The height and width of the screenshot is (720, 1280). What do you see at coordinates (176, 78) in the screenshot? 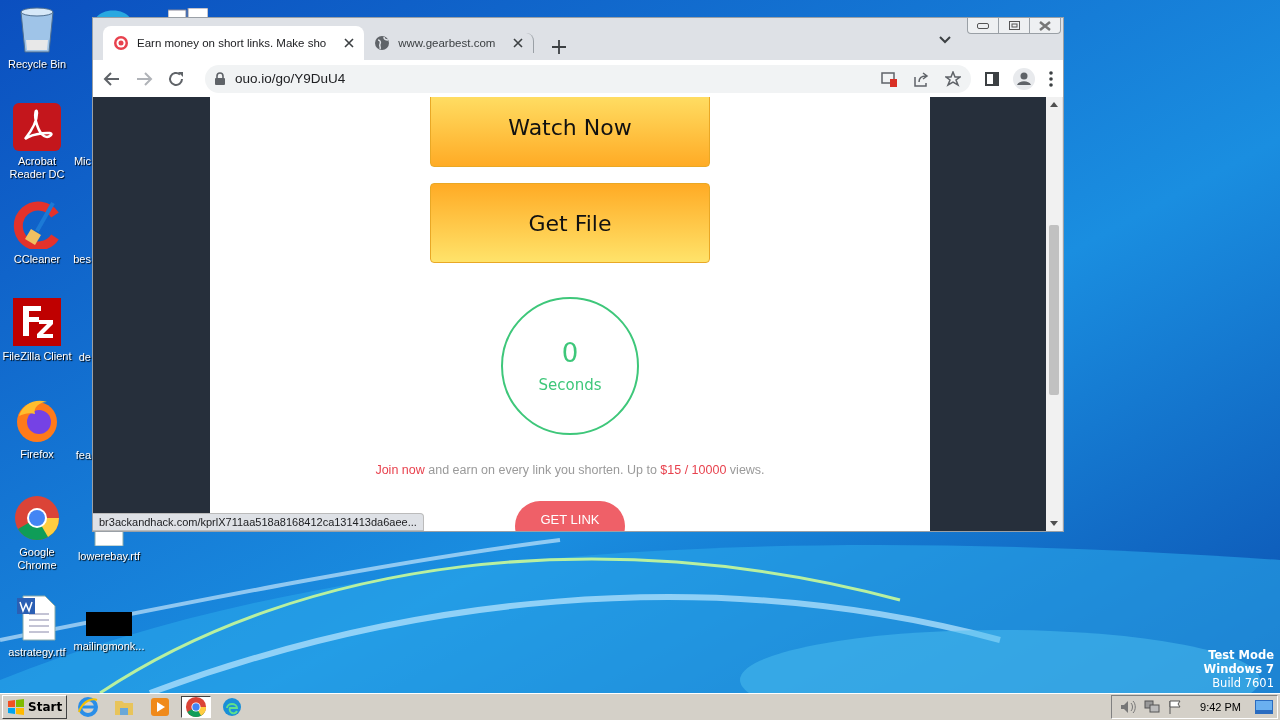
I see `reload-button` at bounding box center [176, 78].